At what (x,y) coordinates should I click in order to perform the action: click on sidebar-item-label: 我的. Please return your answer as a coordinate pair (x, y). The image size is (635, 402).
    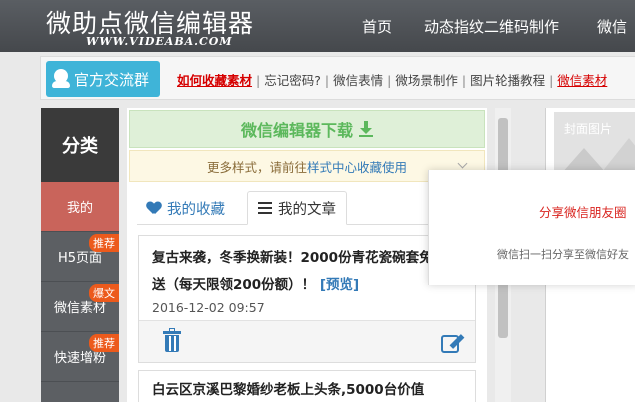
    Looking at the image, I should click on (79, 208).